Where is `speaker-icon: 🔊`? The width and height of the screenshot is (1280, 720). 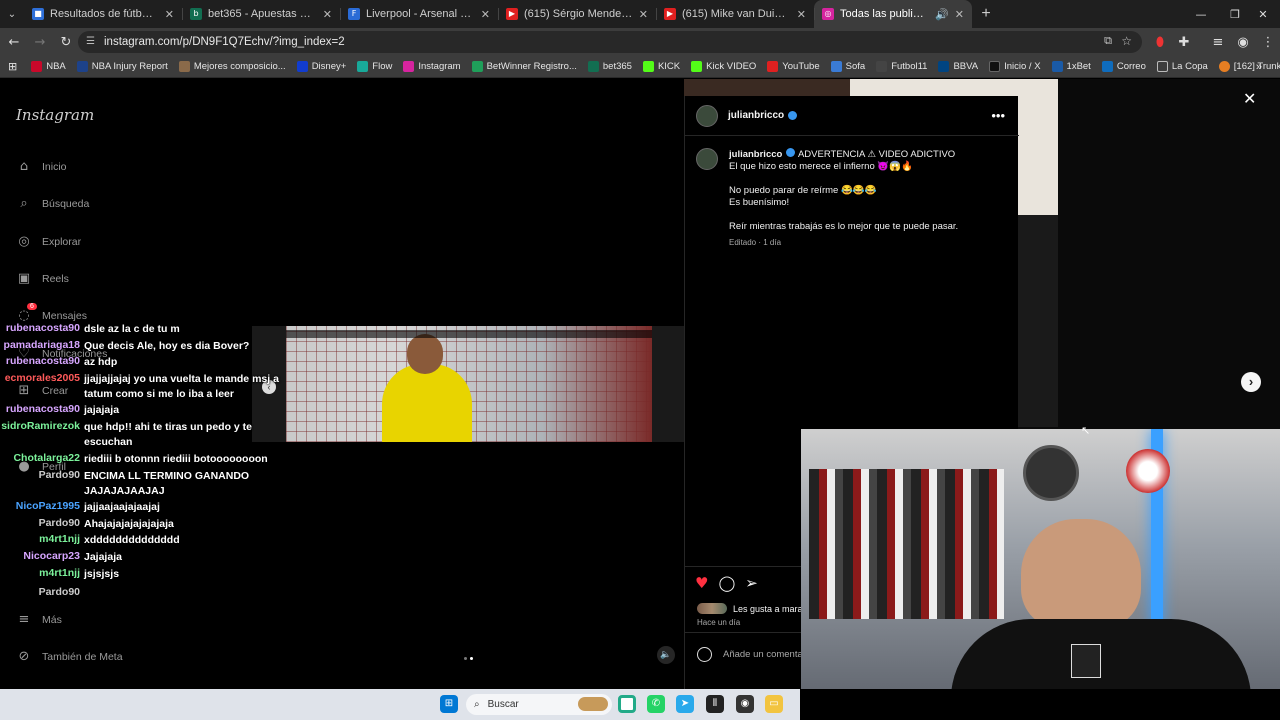 speaker-icon: 🔊 is located at coordinates (942, 14).